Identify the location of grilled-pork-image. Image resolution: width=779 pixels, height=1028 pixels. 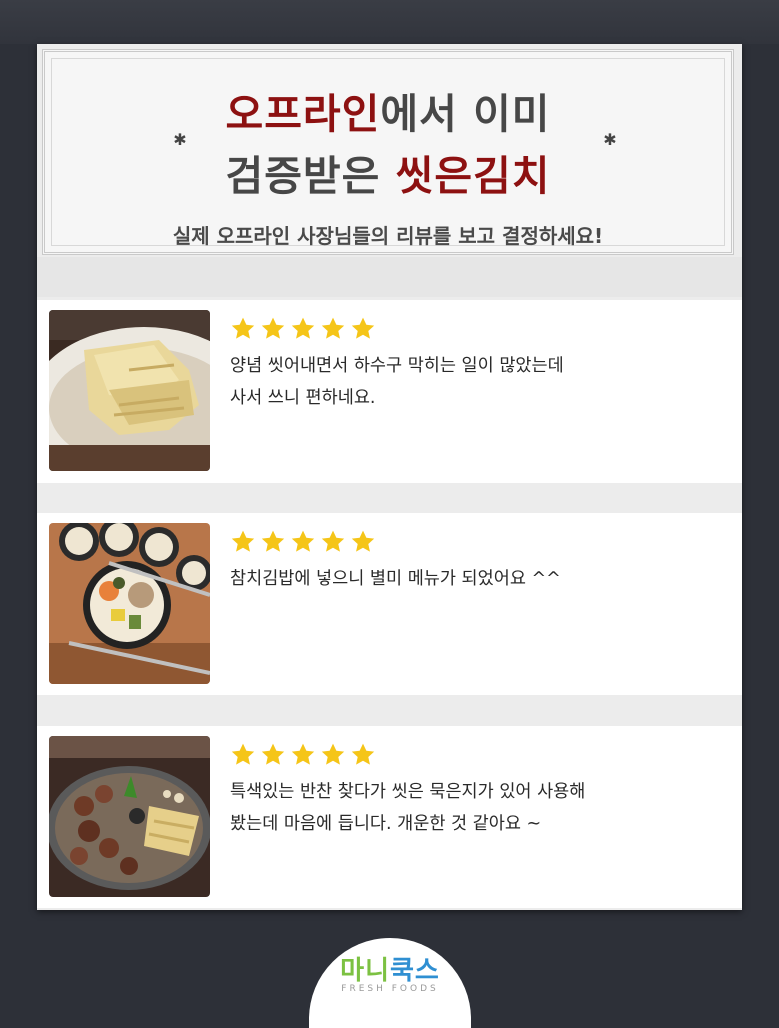
(129, 816).